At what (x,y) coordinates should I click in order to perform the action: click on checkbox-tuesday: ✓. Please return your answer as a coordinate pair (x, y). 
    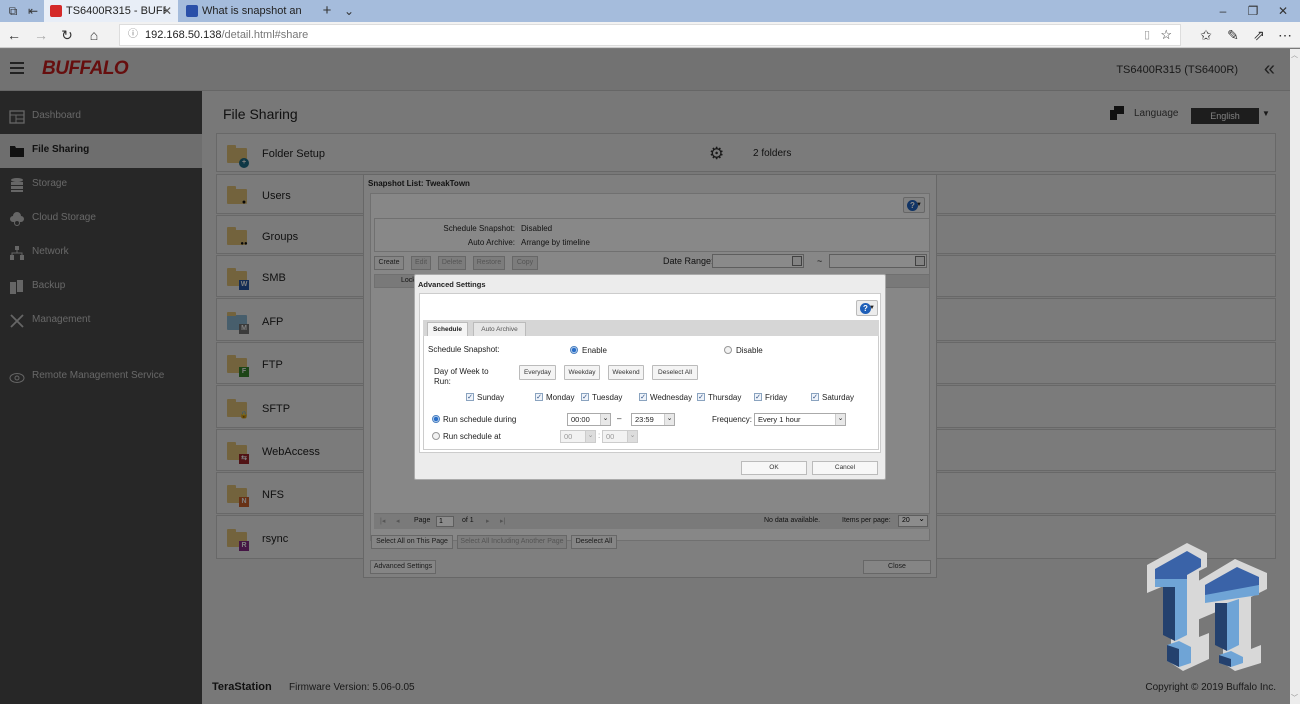
    Looking at the image, I should click on (585, 397).